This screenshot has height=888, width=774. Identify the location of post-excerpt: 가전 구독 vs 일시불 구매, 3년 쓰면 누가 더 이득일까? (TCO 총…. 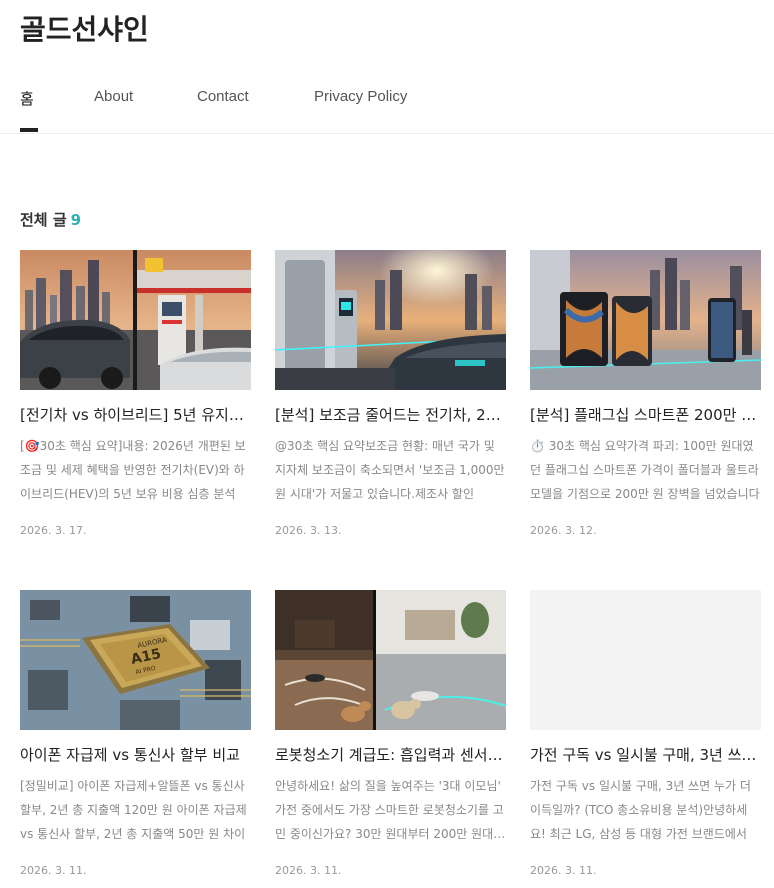
(640, 810).